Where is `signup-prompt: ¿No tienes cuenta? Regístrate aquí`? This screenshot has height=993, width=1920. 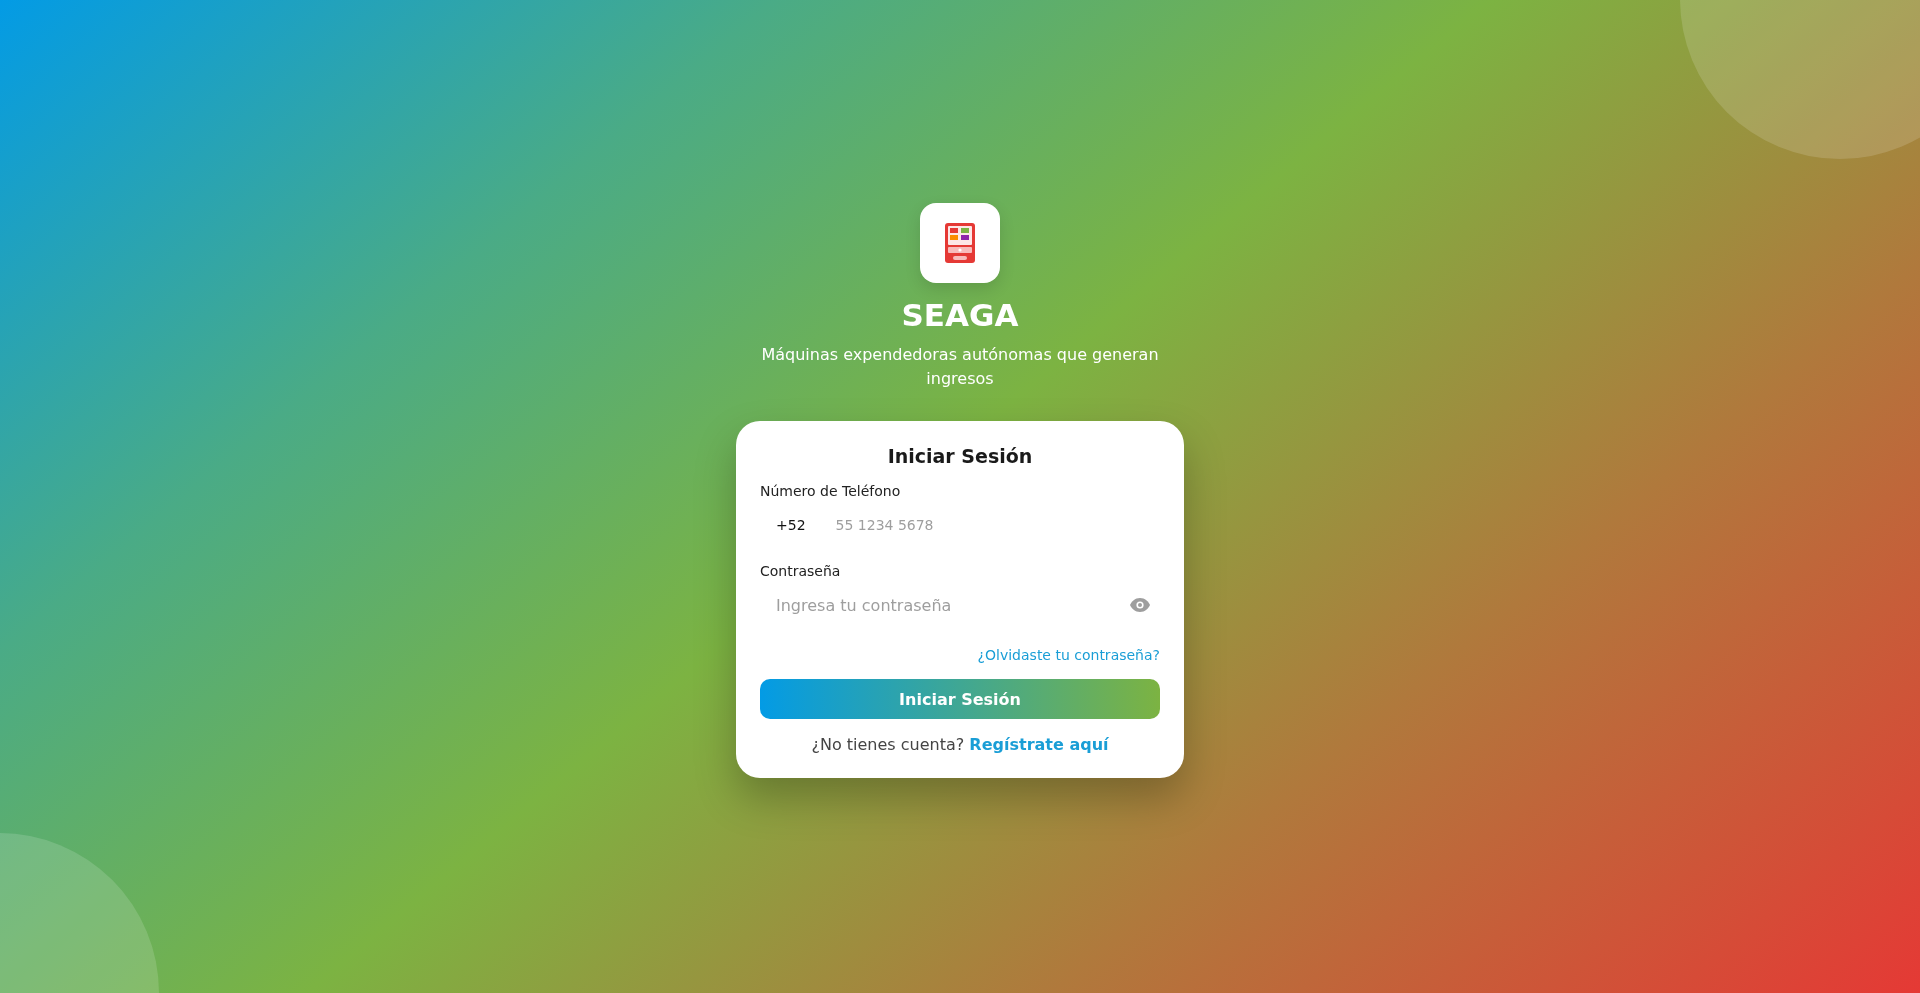
signup-prompt: ¿No tienes cuenta? Regístrate aquí is located at coordinates (960, 744).